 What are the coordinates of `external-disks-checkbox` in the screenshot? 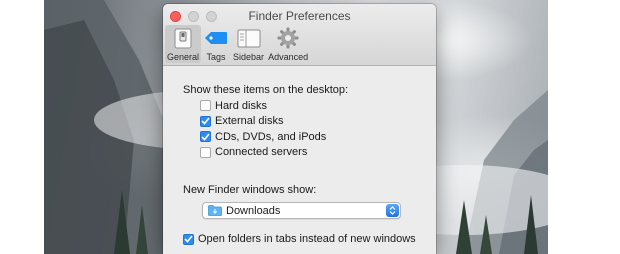 It's located at (205, 121).